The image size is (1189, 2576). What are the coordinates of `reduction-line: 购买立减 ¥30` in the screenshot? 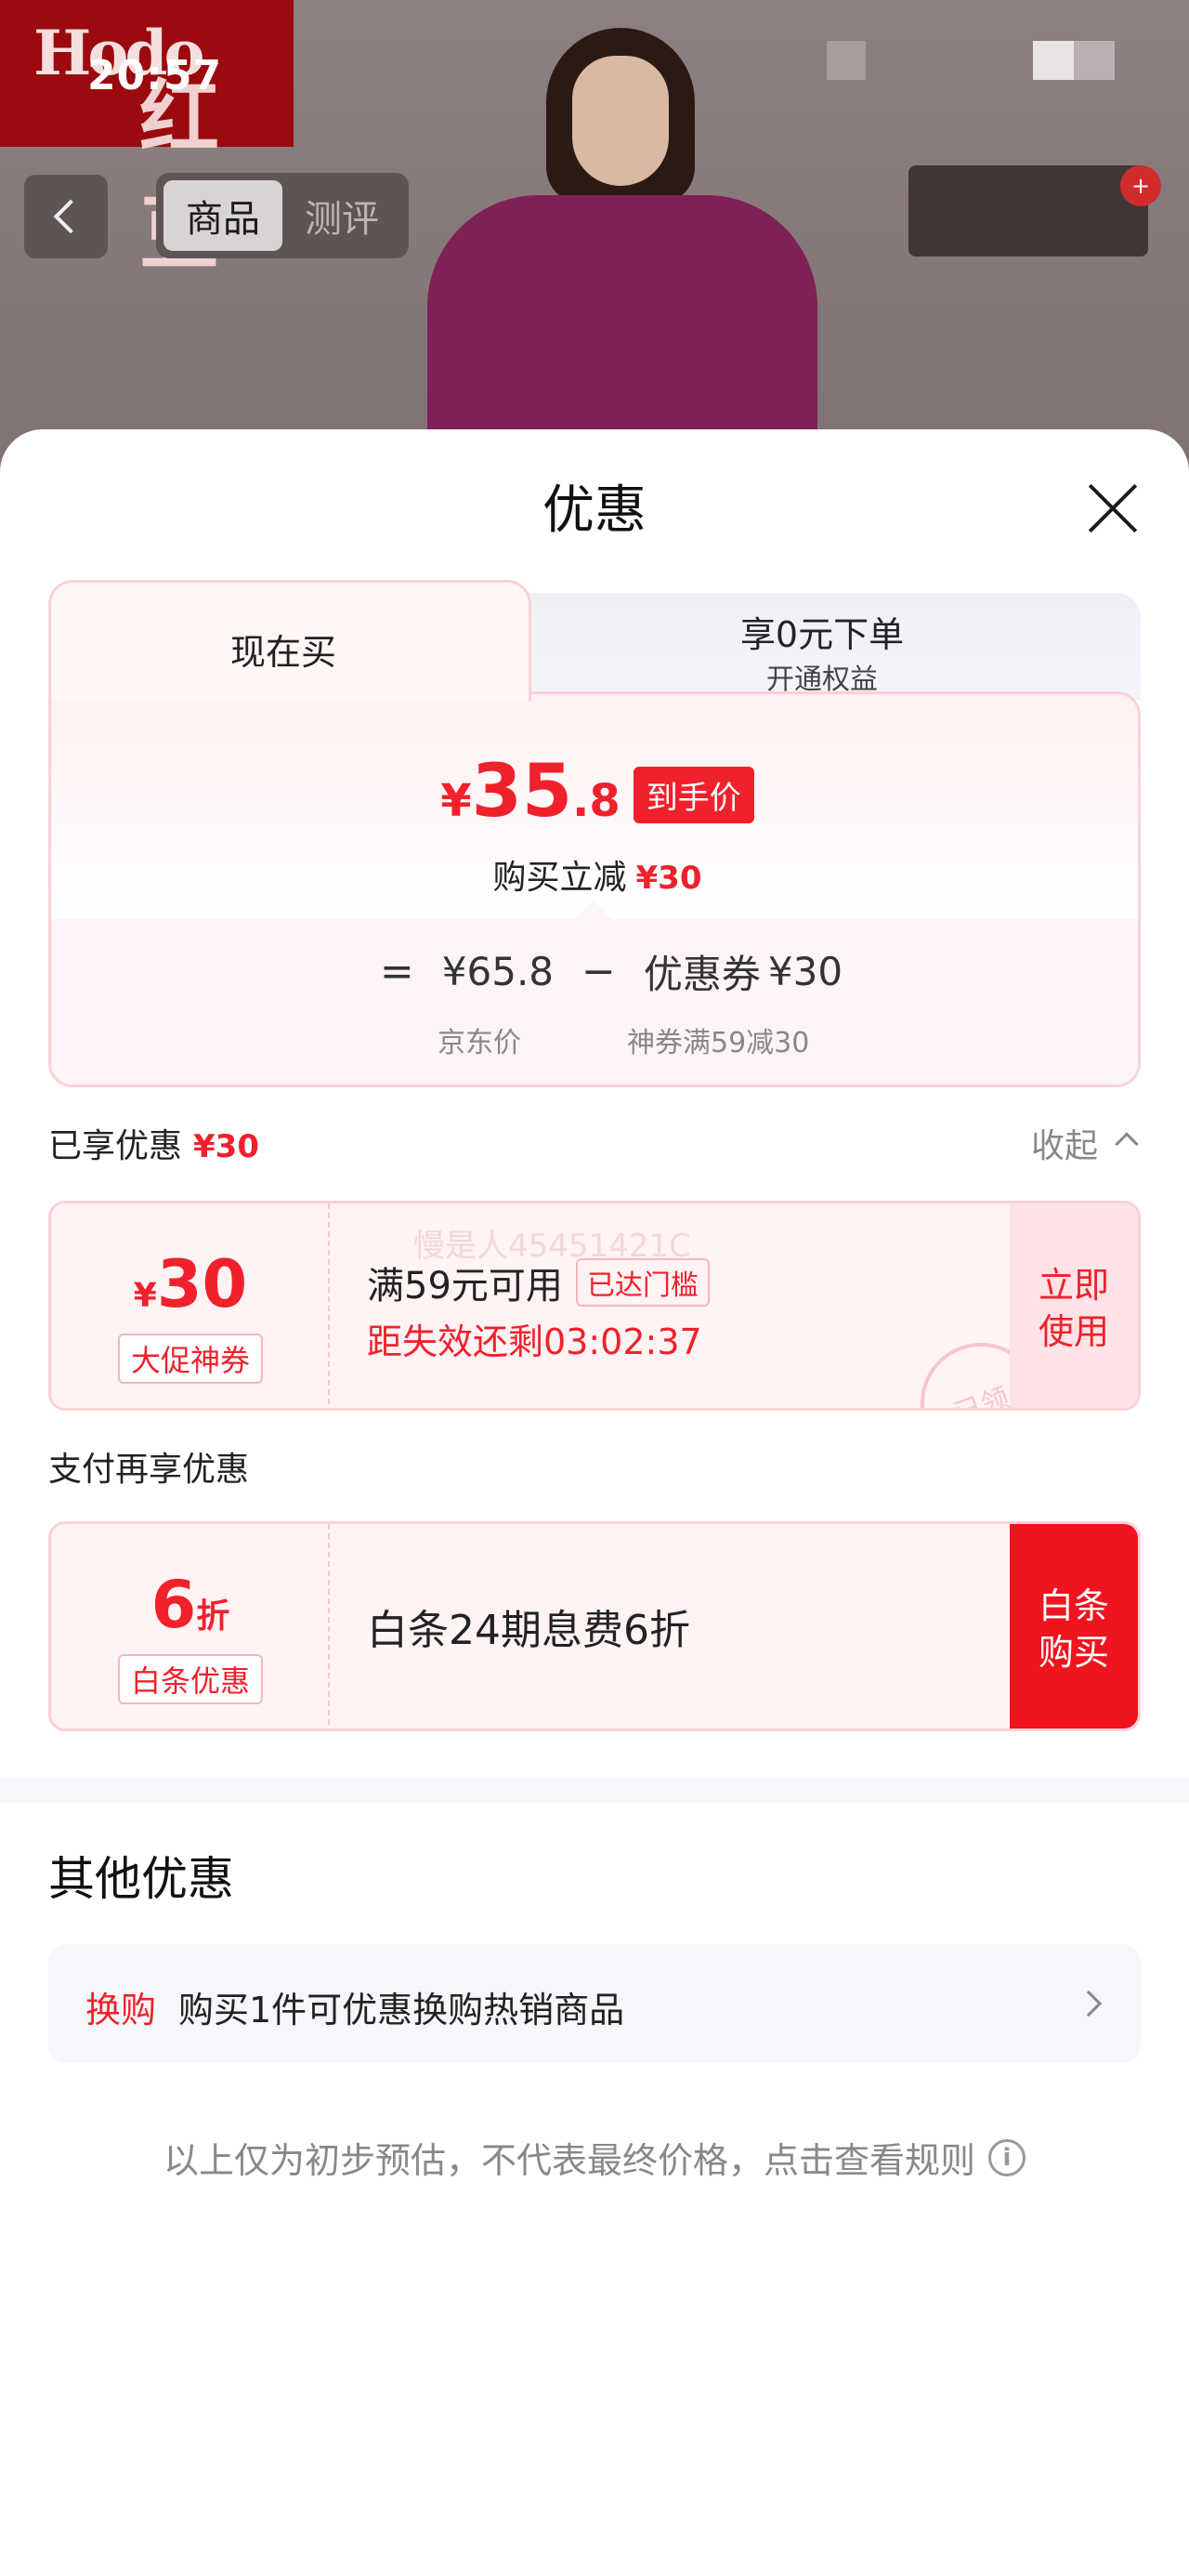 It's located at (594, 874).